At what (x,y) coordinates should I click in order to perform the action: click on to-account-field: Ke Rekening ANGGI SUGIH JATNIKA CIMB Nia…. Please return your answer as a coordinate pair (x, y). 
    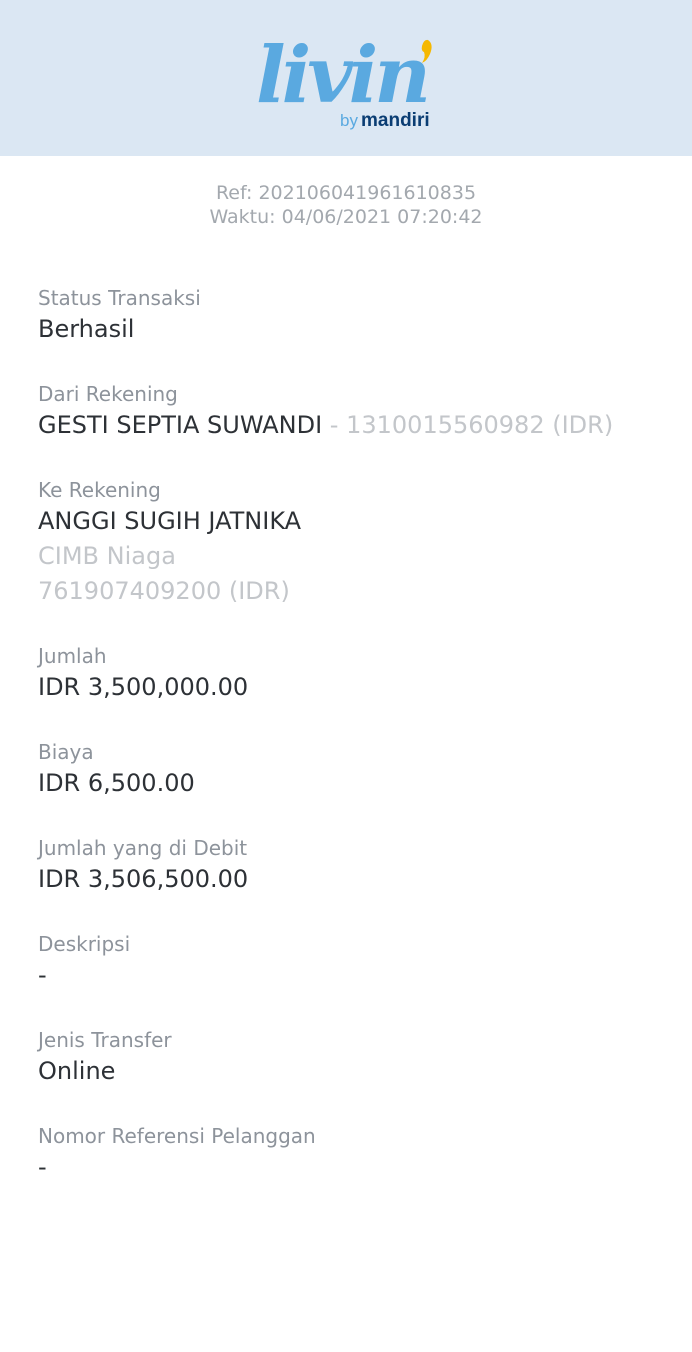
    Looking at the image, I should click on (348, 542).